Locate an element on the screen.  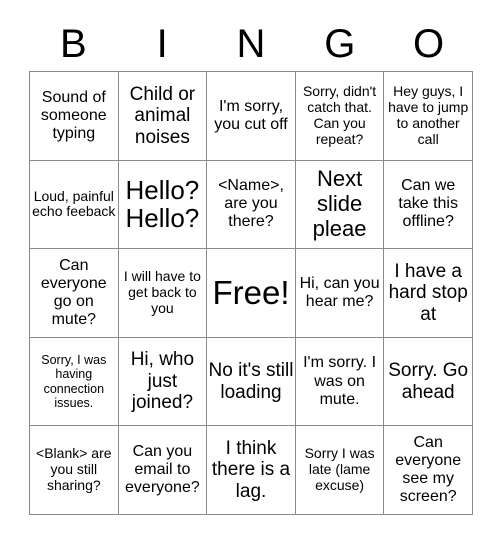
bingo-cell-free: Free! is located at coordinates (251, 293).